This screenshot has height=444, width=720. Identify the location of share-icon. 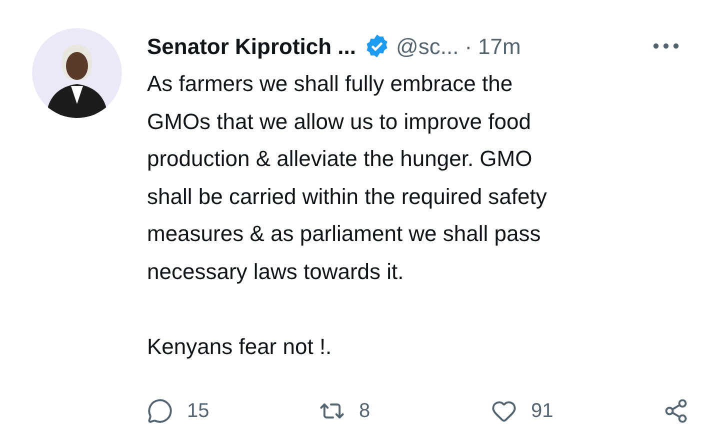
(676, 411).